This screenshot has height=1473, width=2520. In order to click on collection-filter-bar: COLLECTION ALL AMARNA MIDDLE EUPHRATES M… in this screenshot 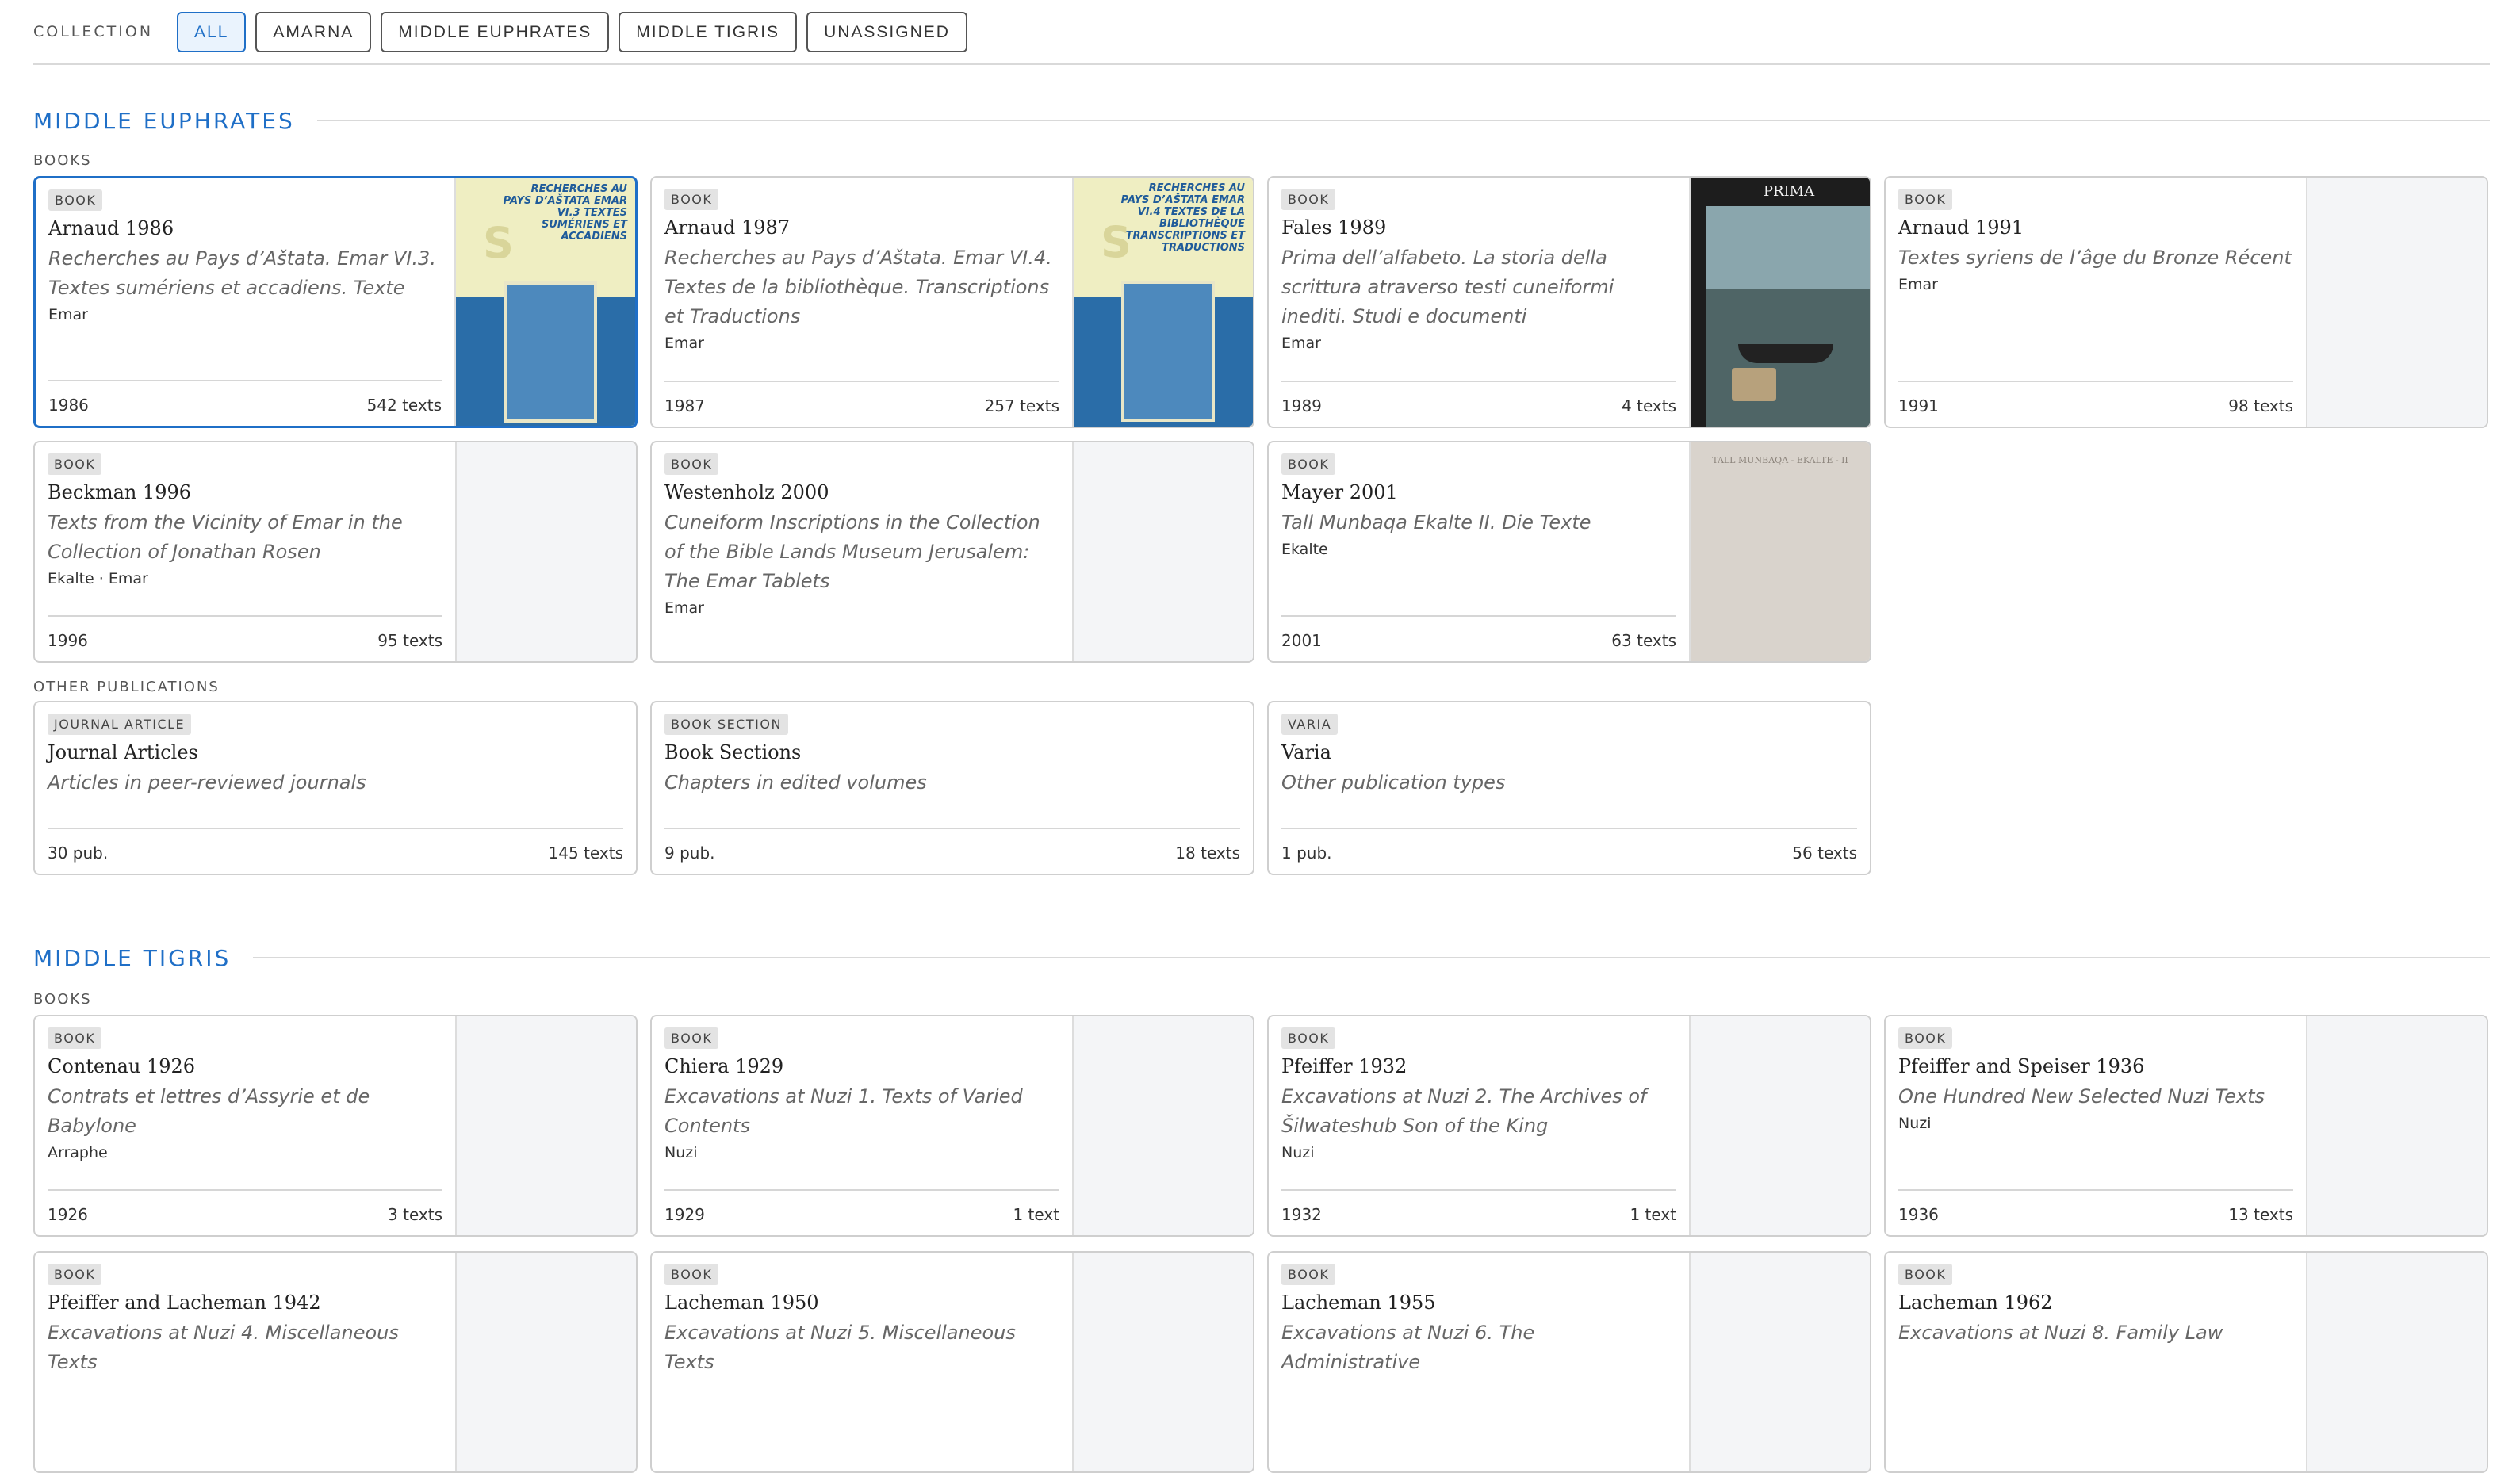, I will do `click(1261, 32)`.